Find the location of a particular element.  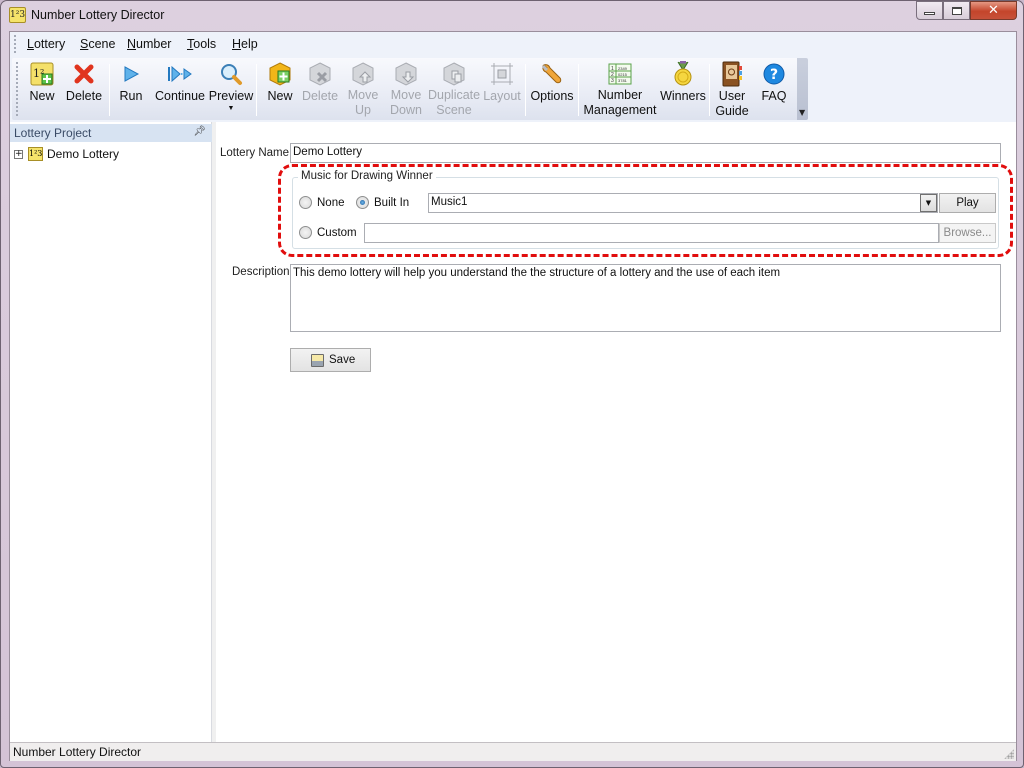

menu-help: Help is located at coordinates (245, 44).